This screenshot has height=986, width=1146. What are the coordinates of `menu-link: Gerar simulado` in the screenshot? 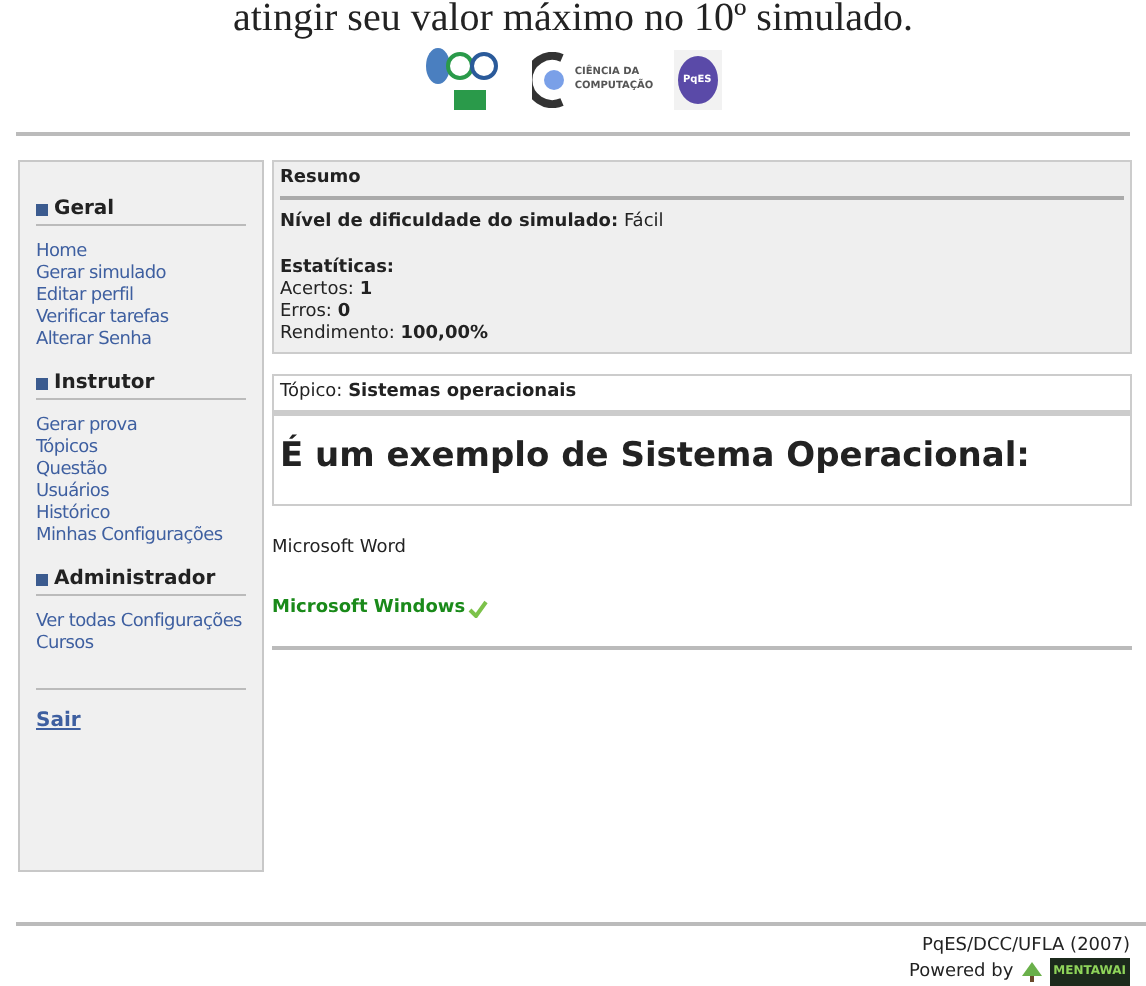 It's located at (141, 275).